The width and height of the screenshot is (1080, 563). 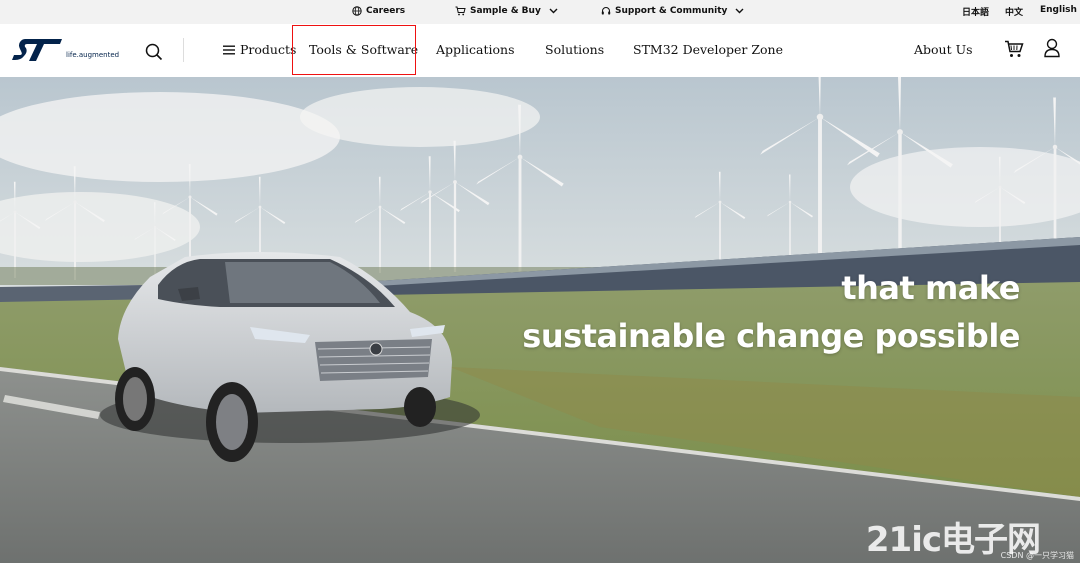 I want to click on support-community-label: Support & Community, so click(x=671, y=11).